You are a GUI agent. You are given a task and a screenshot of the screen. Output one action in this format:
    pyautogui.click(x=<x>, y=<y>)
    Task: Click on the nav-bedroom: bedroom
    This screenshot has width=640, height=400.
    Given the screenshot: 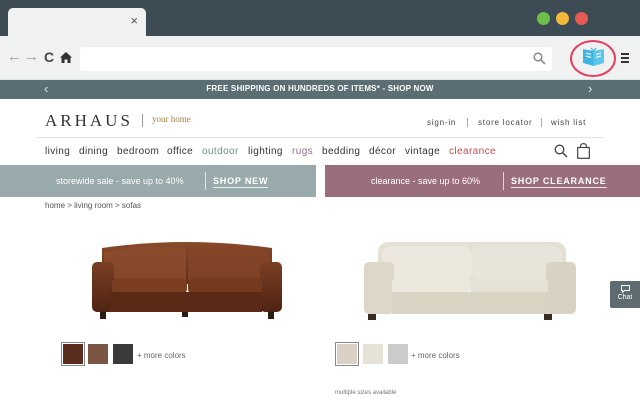 What is the action you would take?
    pyautogui.click(x=138, y=151)
    